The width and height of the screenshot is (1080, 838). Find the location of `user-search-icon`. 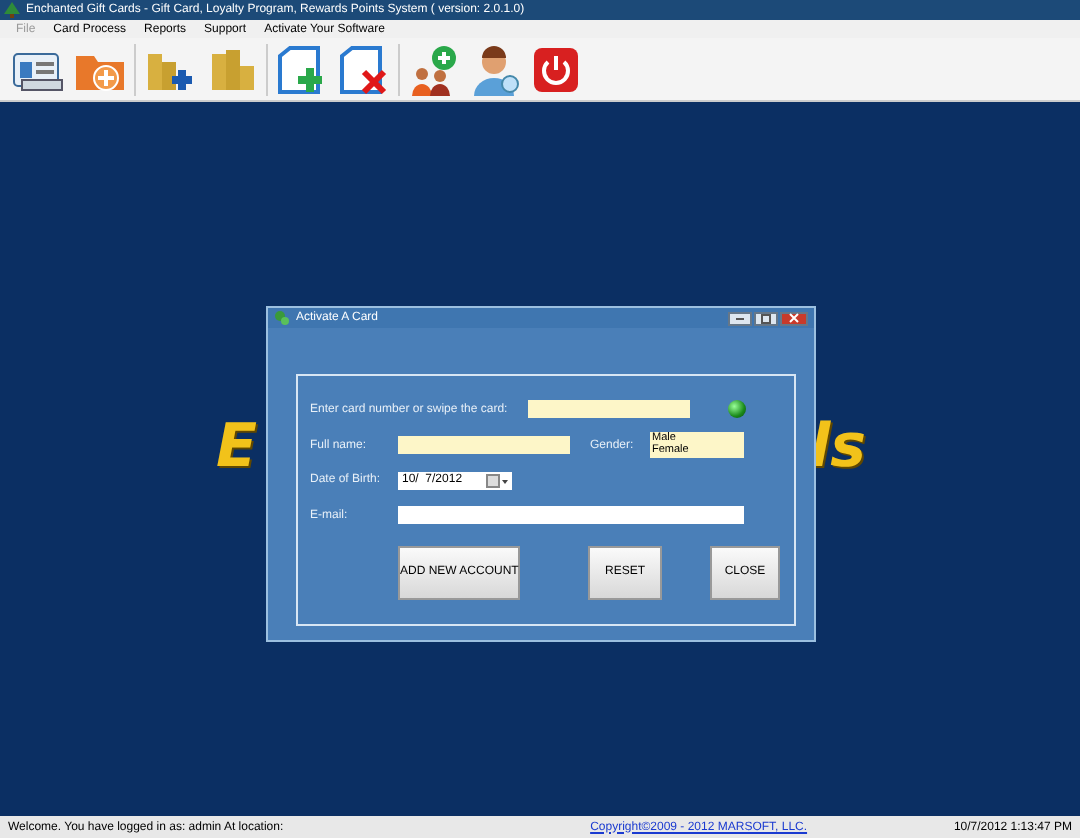

user-search-icon is located at coordinates (496, 69).